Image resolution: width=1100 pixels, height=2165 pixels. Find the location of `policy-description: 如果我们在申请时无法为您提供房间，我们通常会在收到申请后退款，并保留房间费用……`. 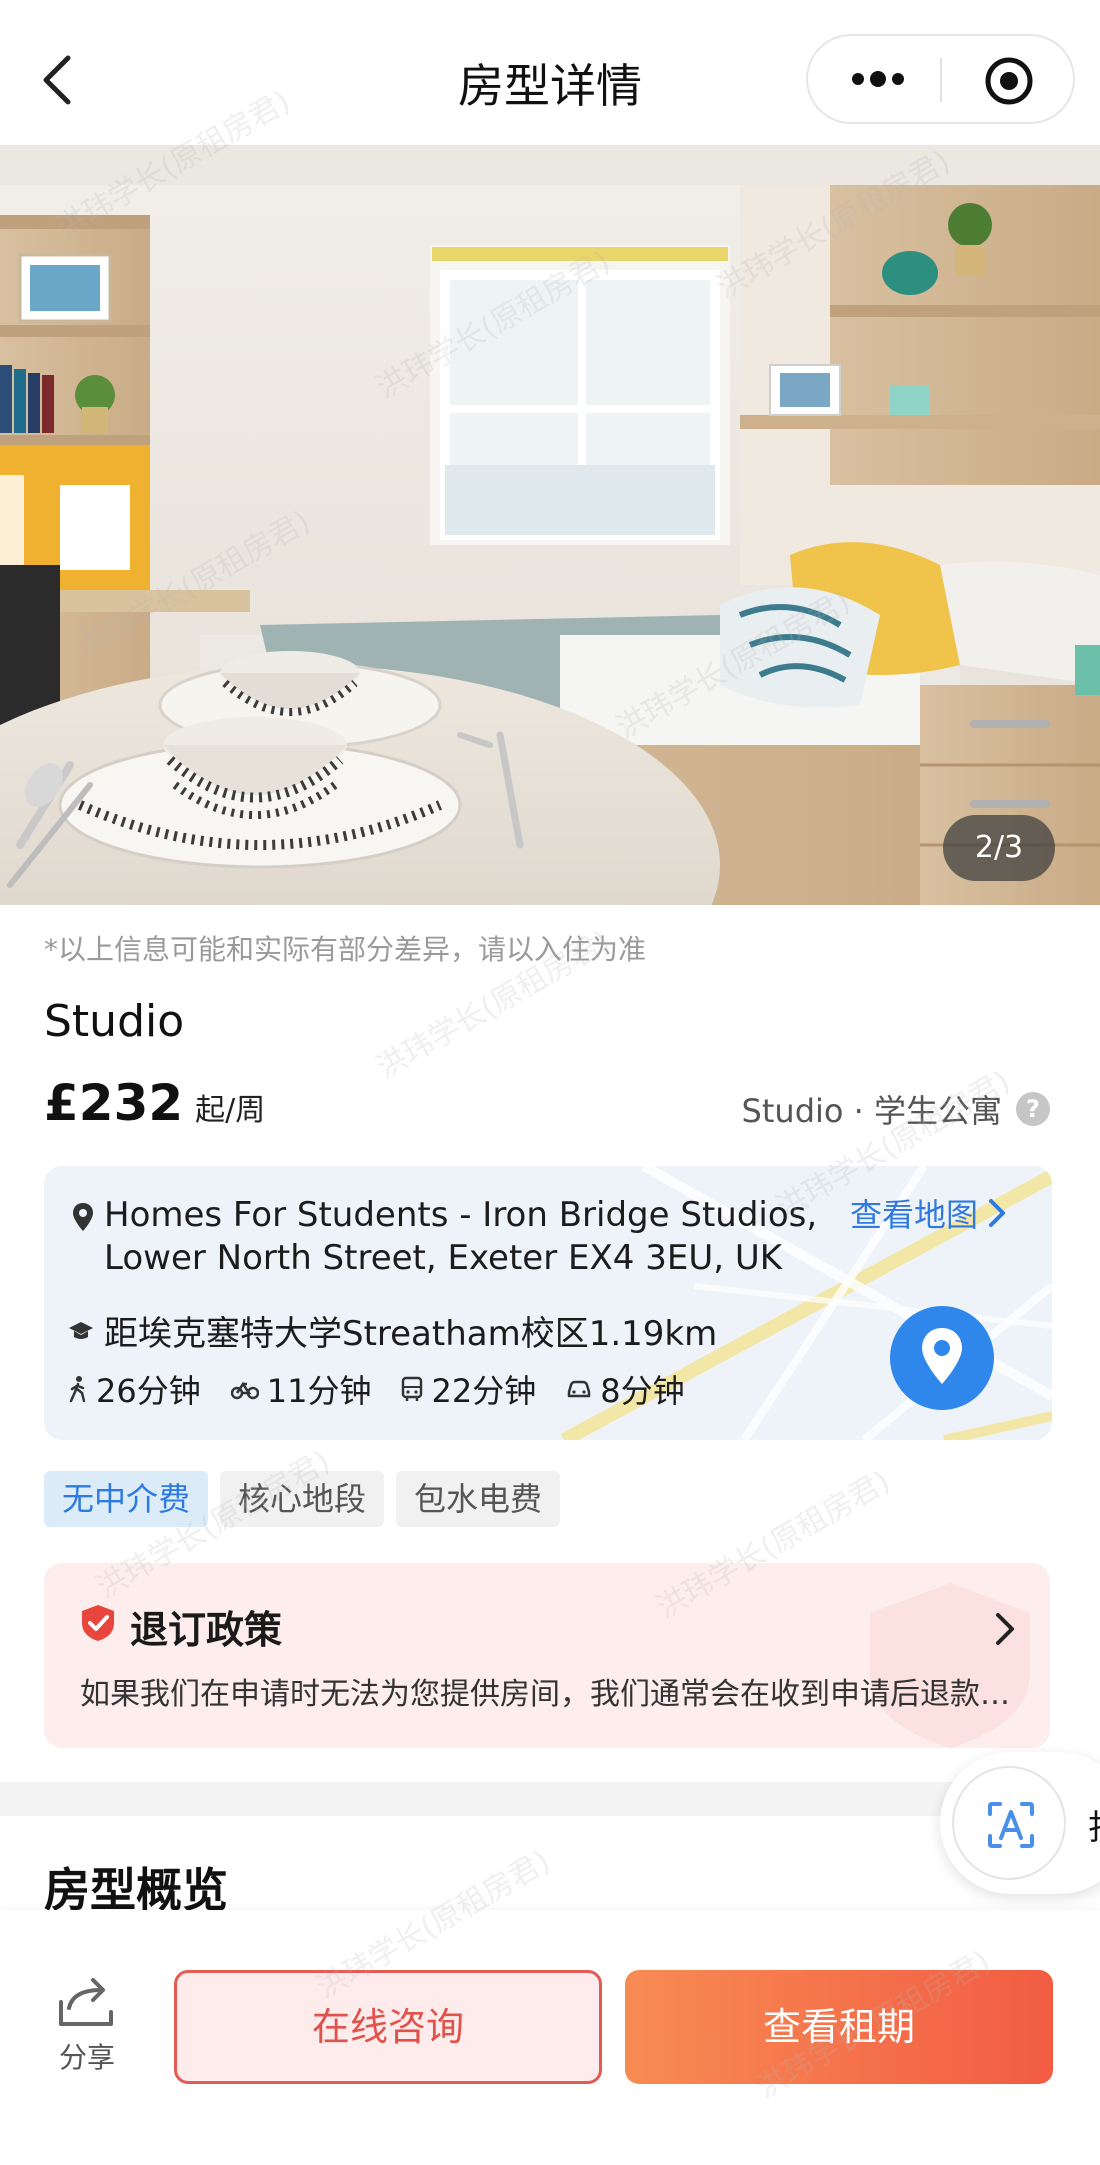

policy-description: 如果我们在申请时无法为您提供房间，我们通常会在收到申请后退款，并保留房间费用…… is located at coordinates (545, 1694).